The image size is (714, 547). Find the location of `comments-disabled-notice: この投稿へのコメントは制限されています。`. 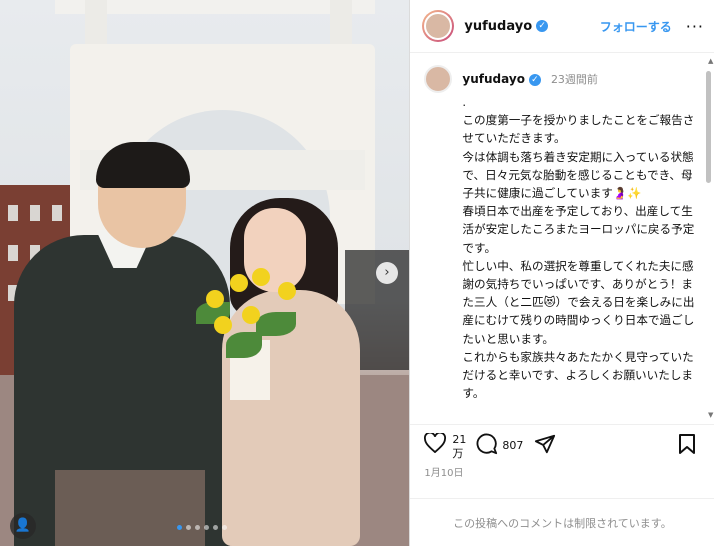

comments-disabled-notice: この投稿へのコメントは制限されています。 is located at coordinates (562, 522).